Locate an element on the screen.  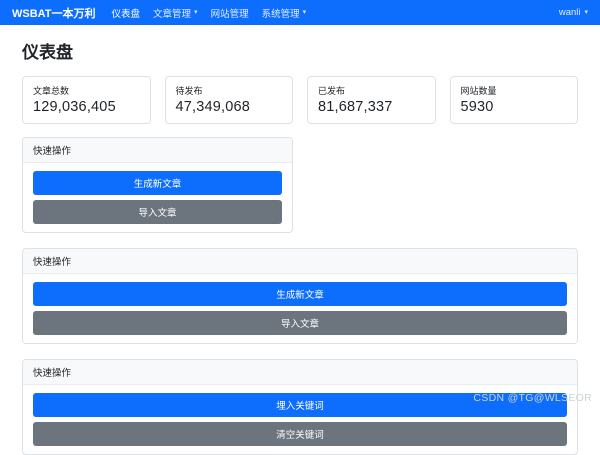
stat-card-total-articles: 文章总数 129,036,405 is located at coordinates (86, 100).